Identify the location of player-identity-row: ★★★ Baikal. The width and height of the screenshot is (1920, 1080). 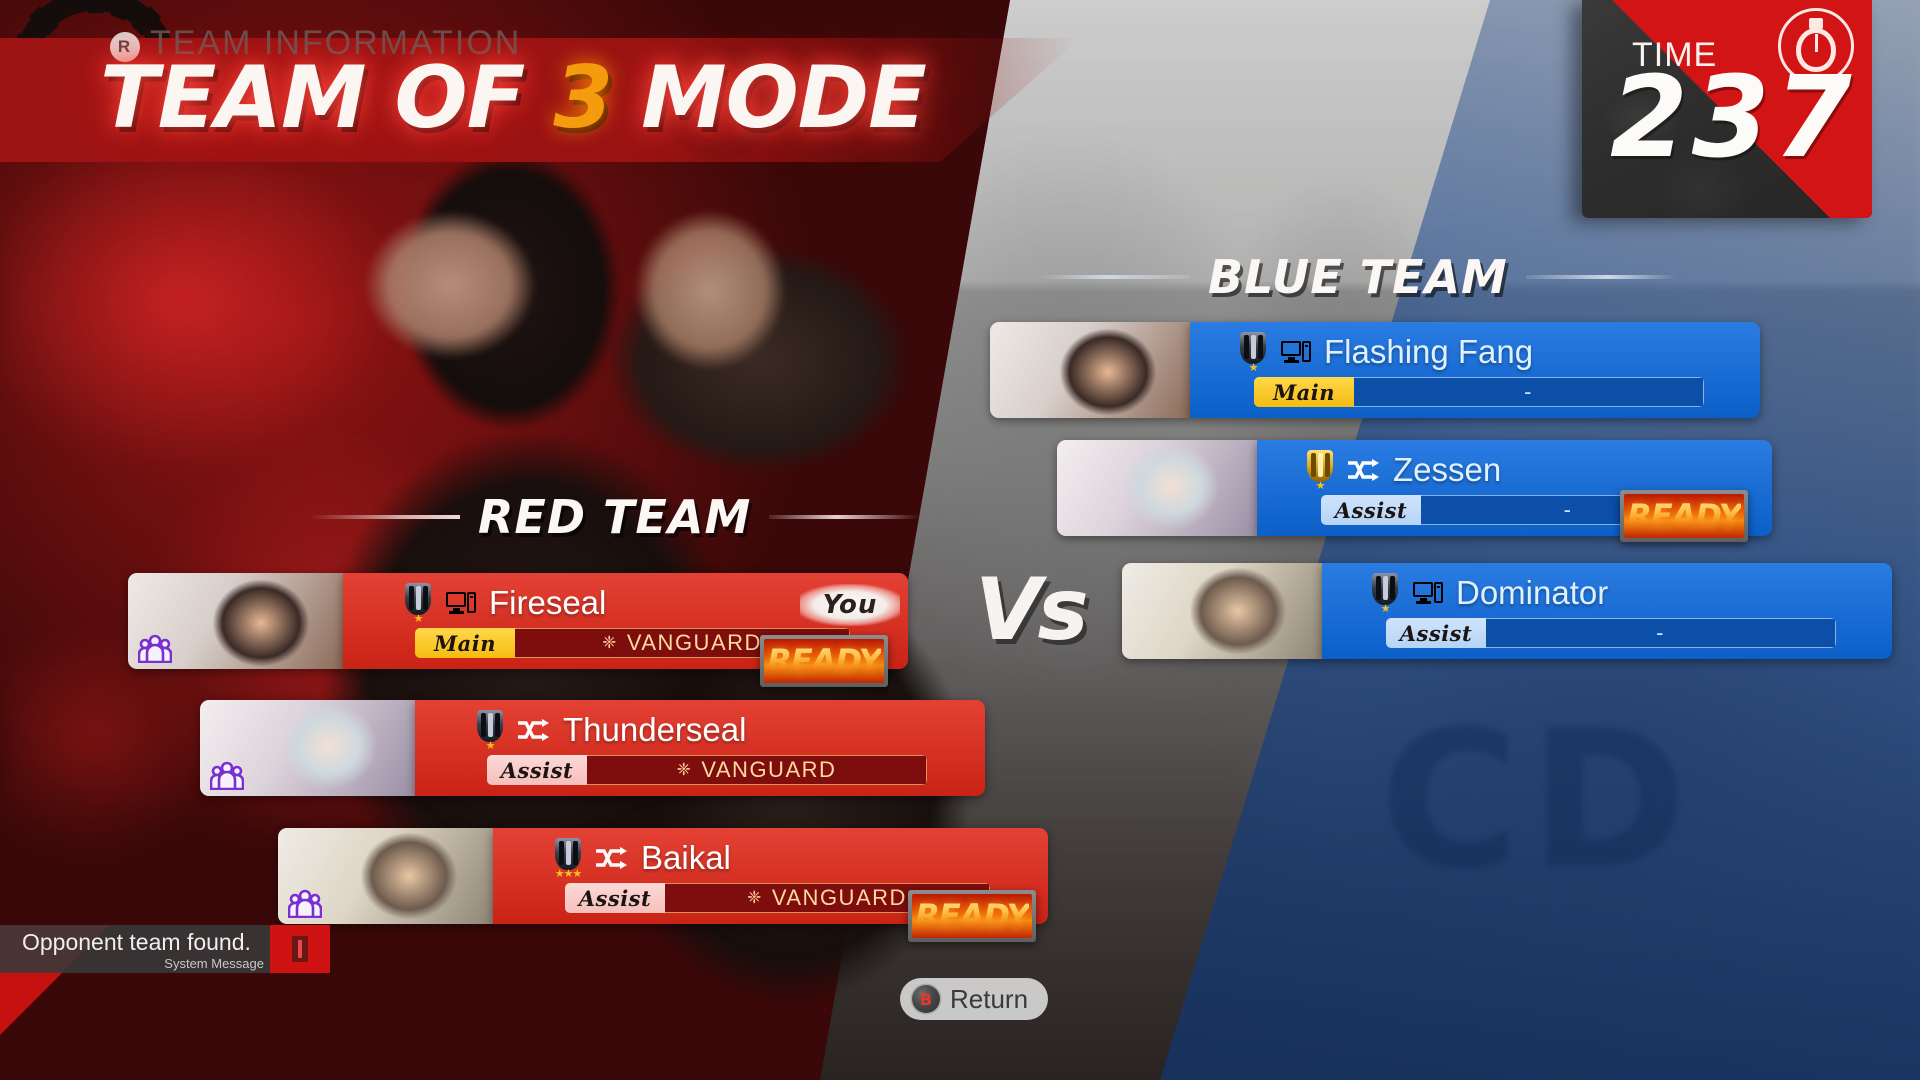
(642, 859).